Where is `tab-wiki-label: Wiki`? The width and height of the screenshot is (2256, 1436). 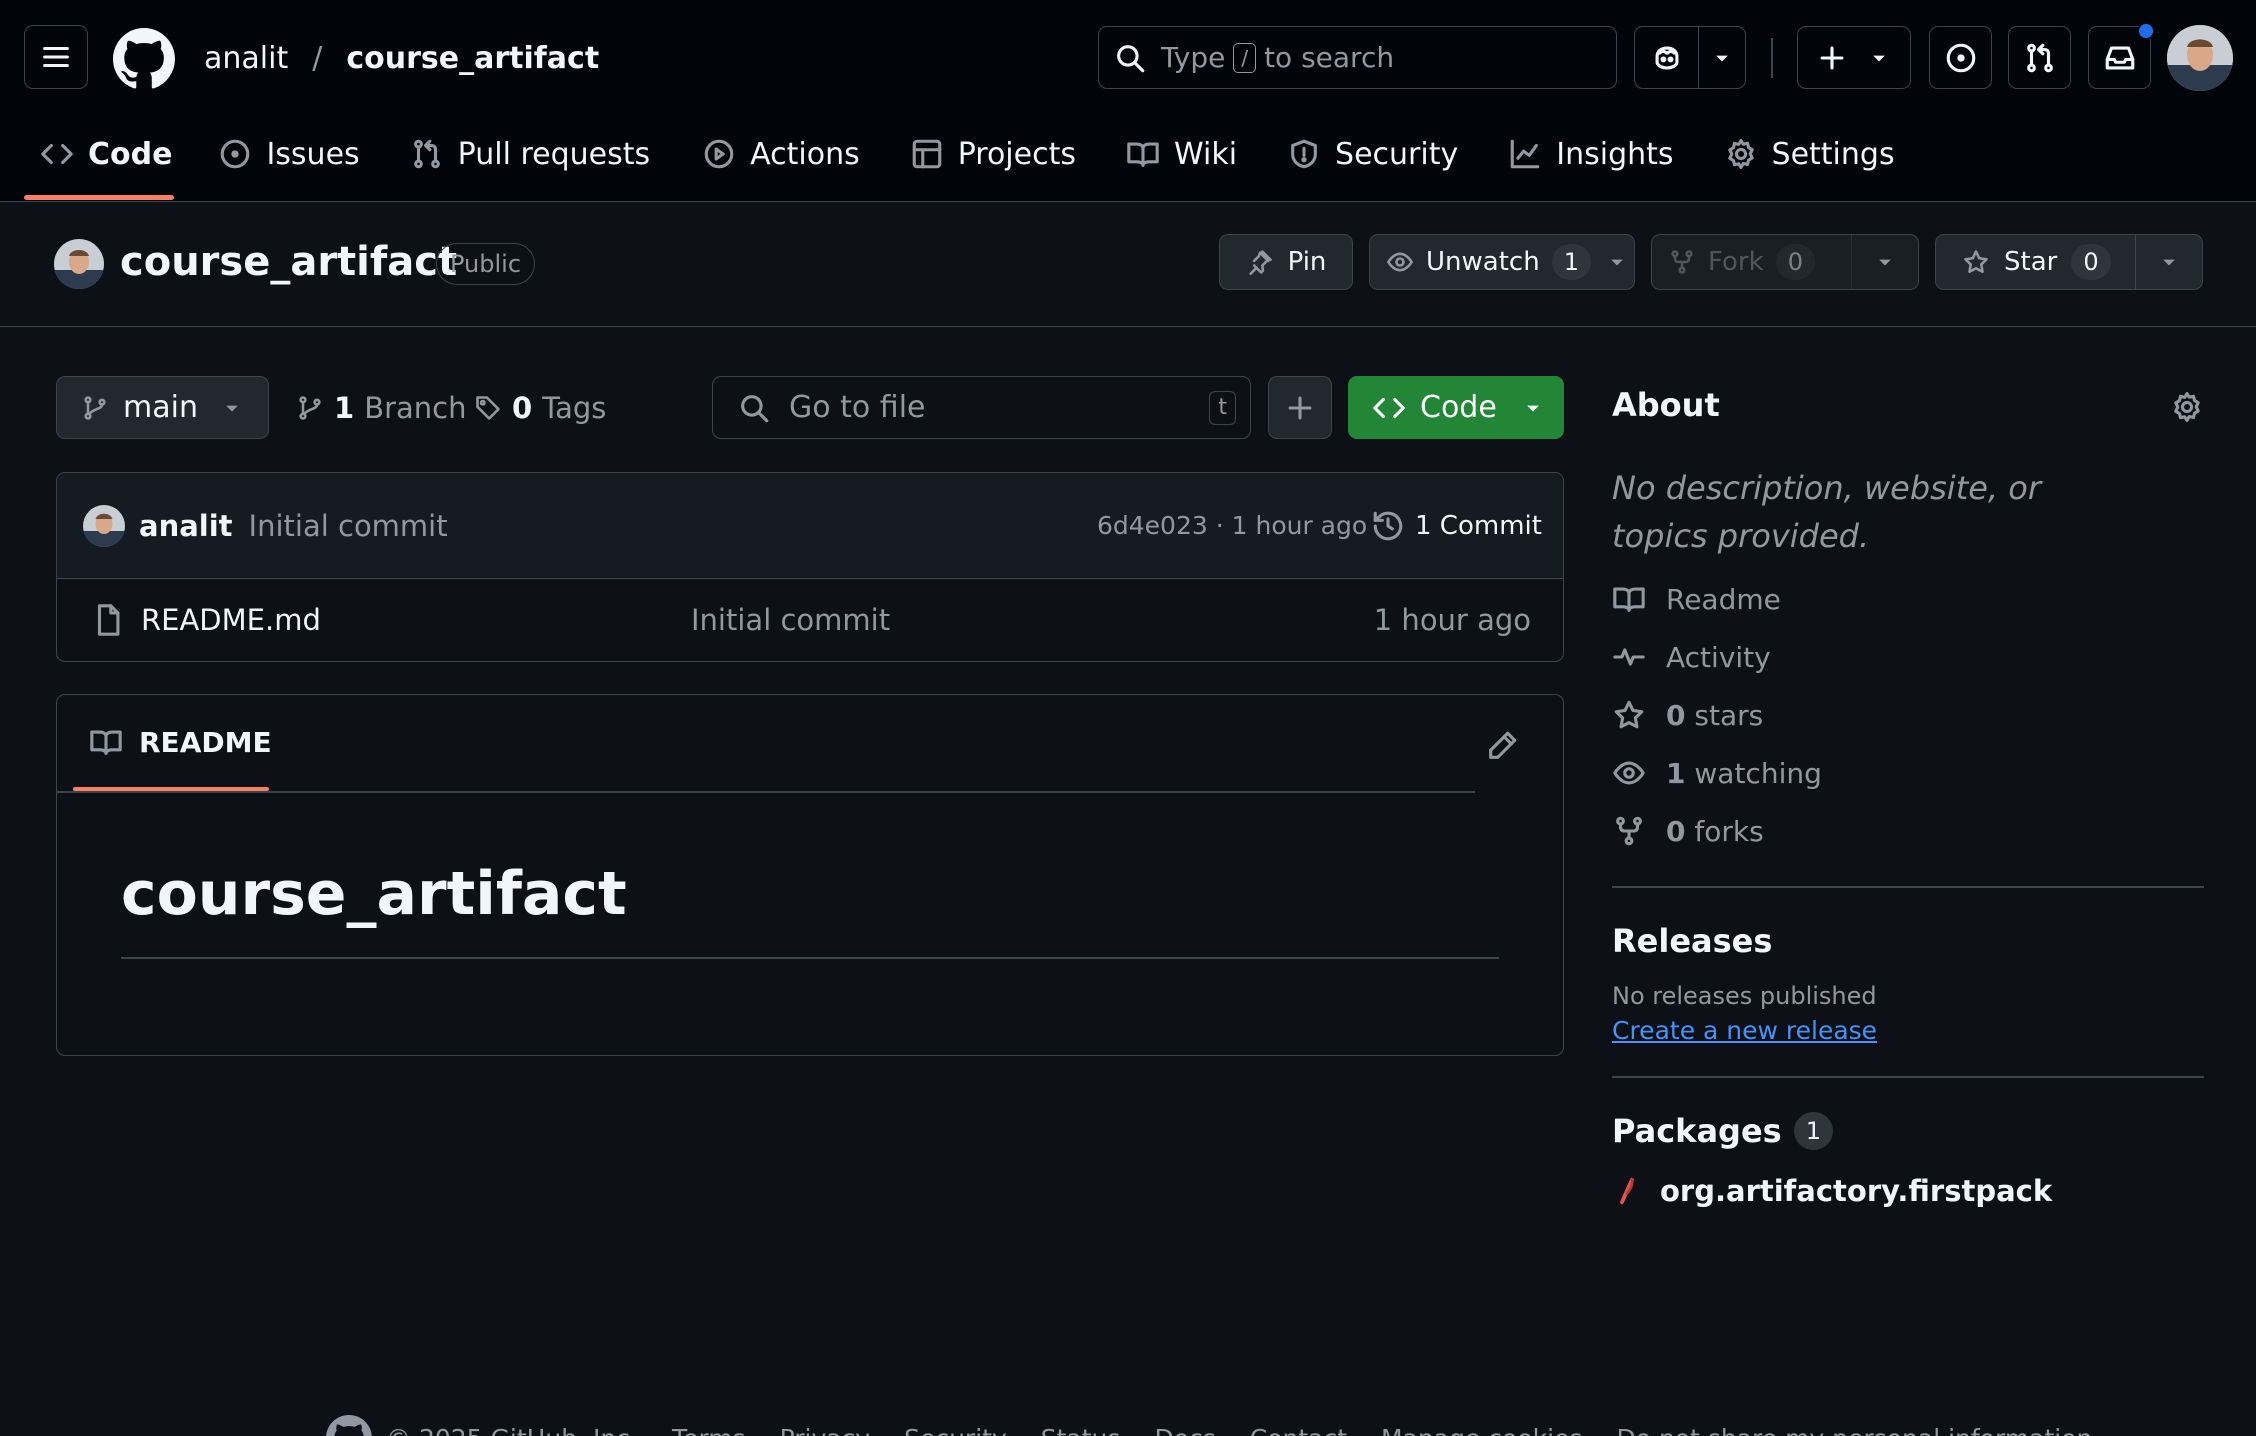 tab-wiki-label: Wiki is located at coordinates (1206, 154).